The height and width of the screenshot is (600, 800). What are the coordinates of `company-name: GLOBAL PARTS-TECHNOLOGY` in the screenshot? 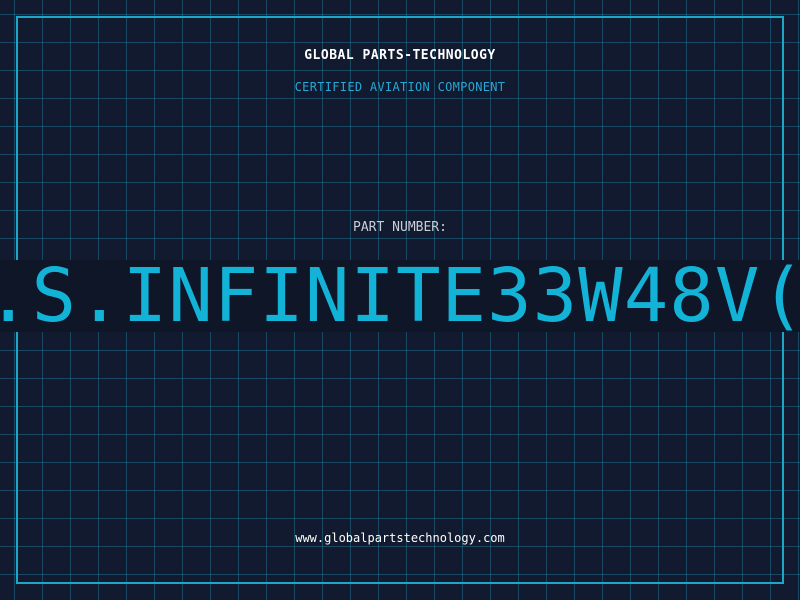 It's located at (400, 55).